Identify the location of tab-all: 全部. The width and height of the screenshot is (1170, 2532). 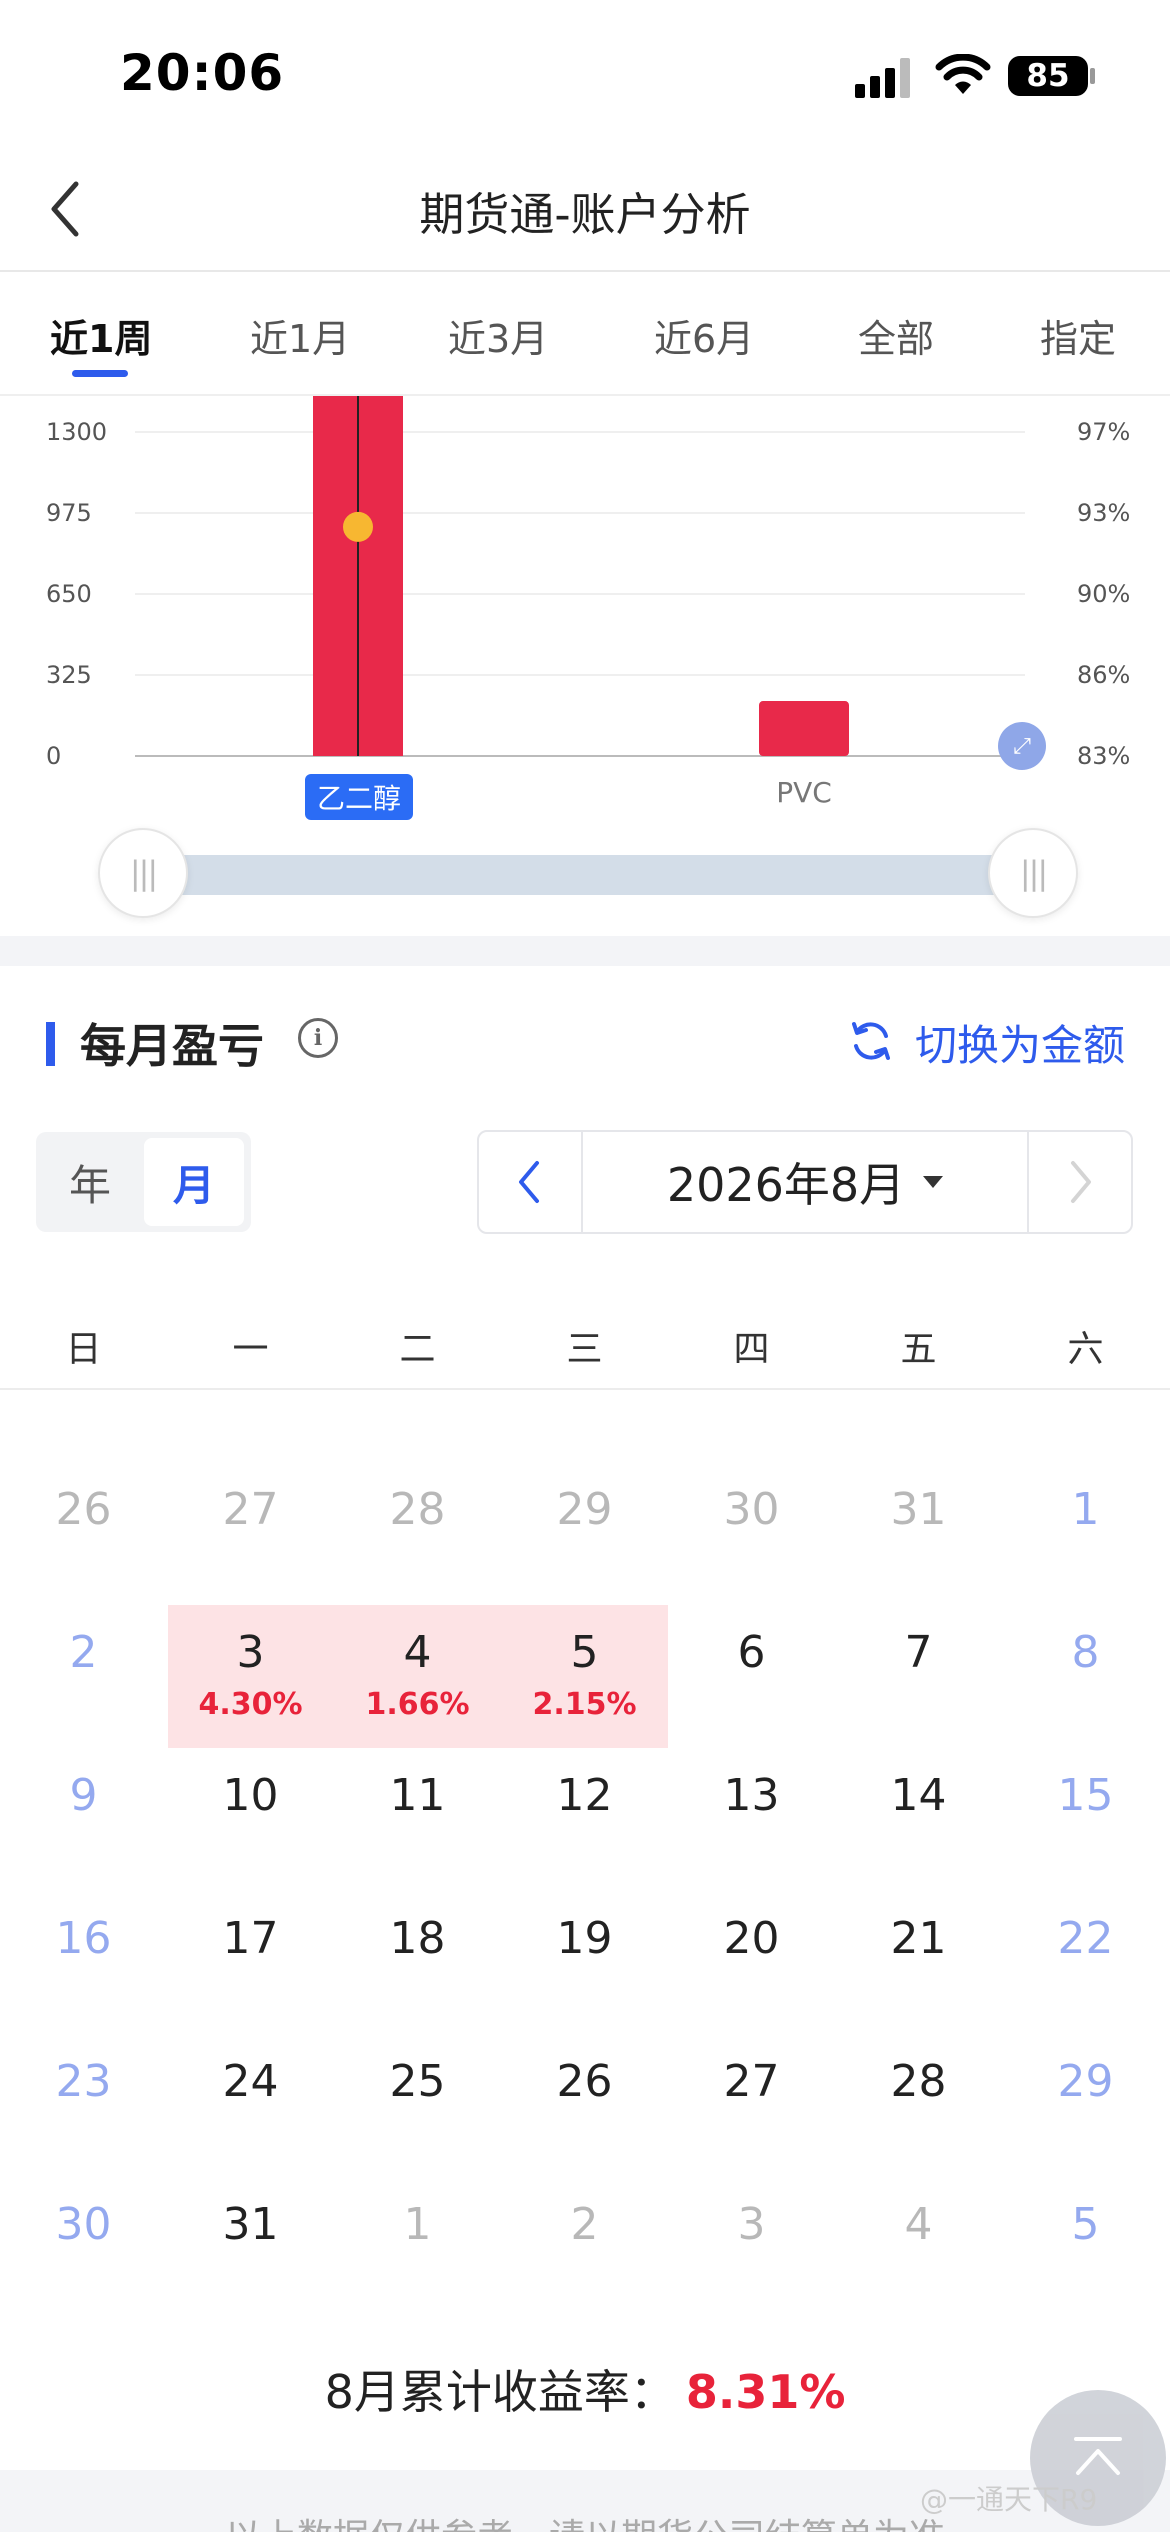
(896, 335).